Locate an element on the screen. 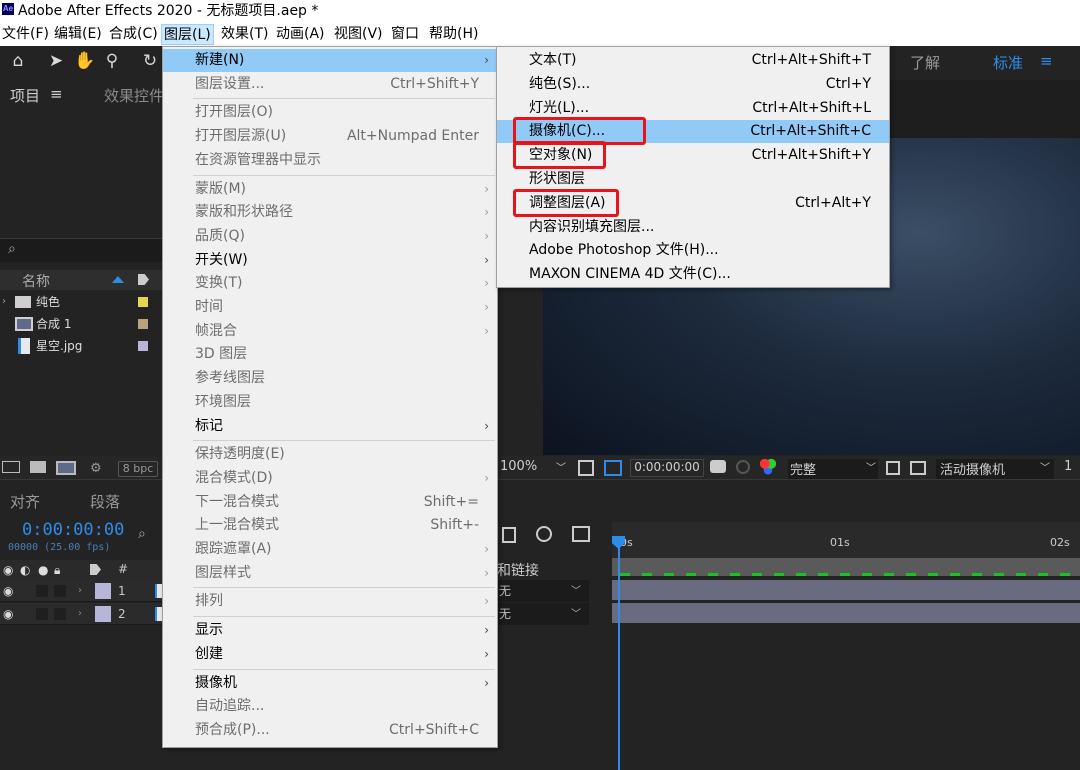 The image size is (1080, 770). layer-menu-item-摄像机: 摄像机 › is located at coordinates (330, 683).